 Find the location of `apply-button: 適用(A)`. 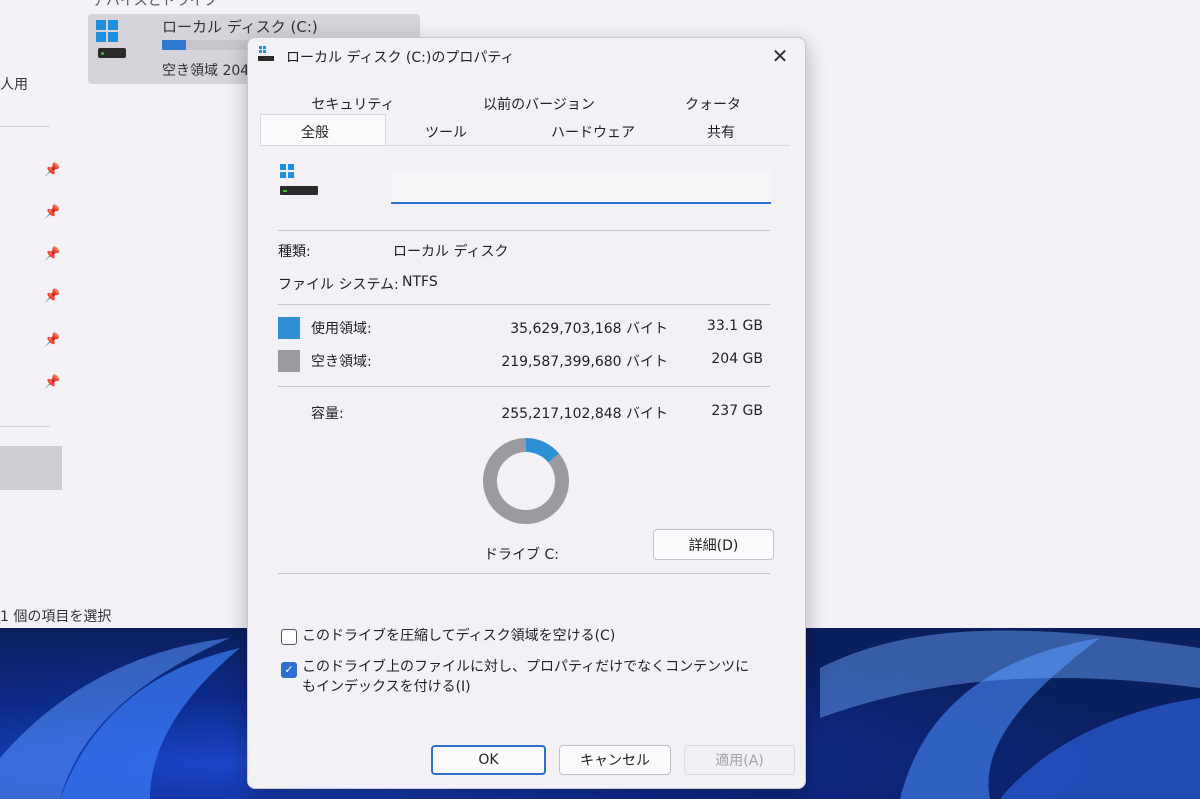

apply-button: 適用(A) is located at coordinates (739, 760).